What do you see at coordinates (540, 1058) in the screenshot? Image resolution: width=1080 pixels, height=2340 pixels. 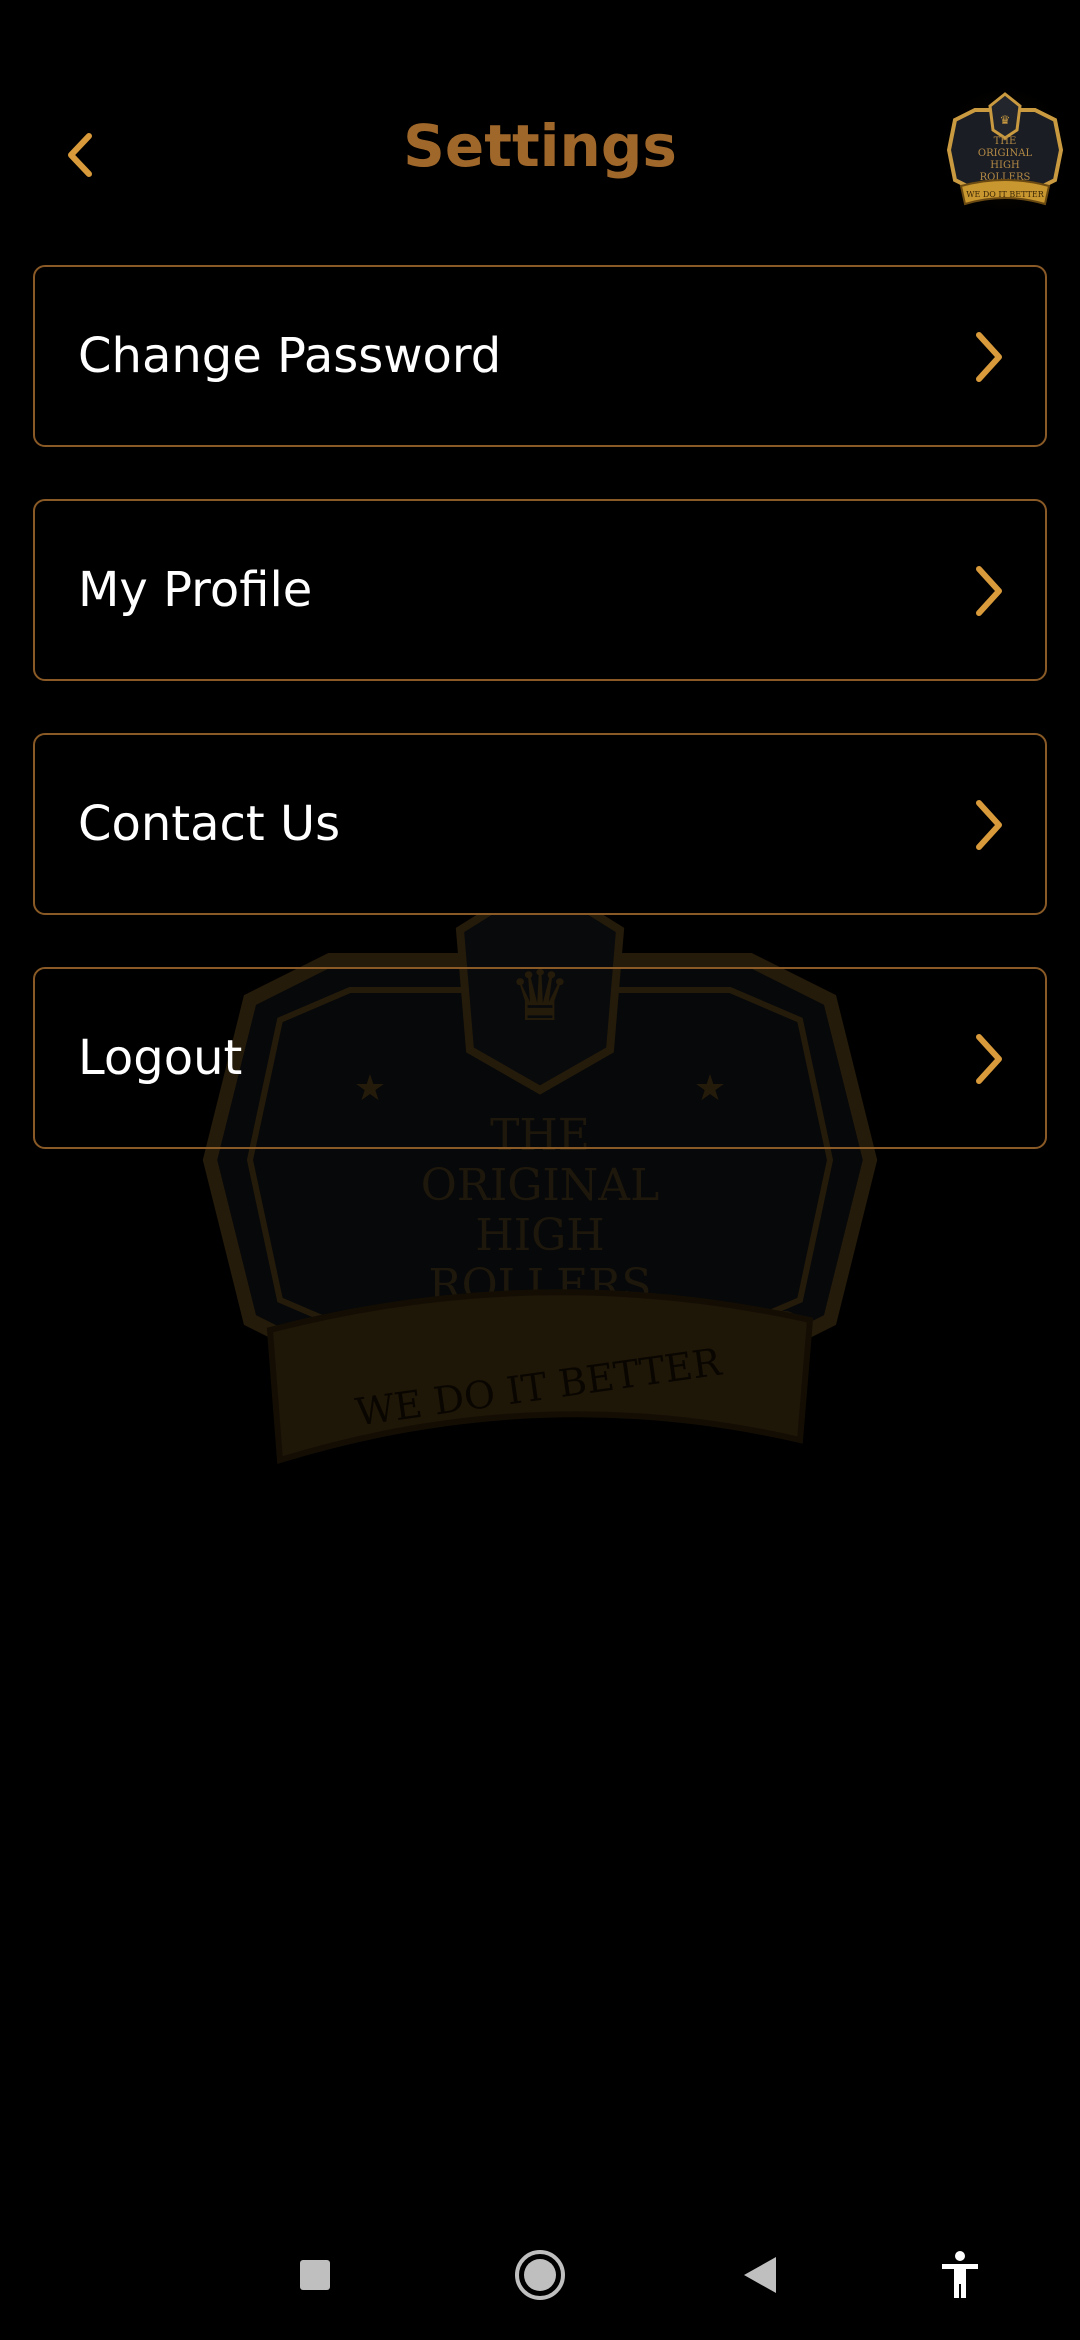 I see `logout-item: Logout` at bounding box center [540, 1058].